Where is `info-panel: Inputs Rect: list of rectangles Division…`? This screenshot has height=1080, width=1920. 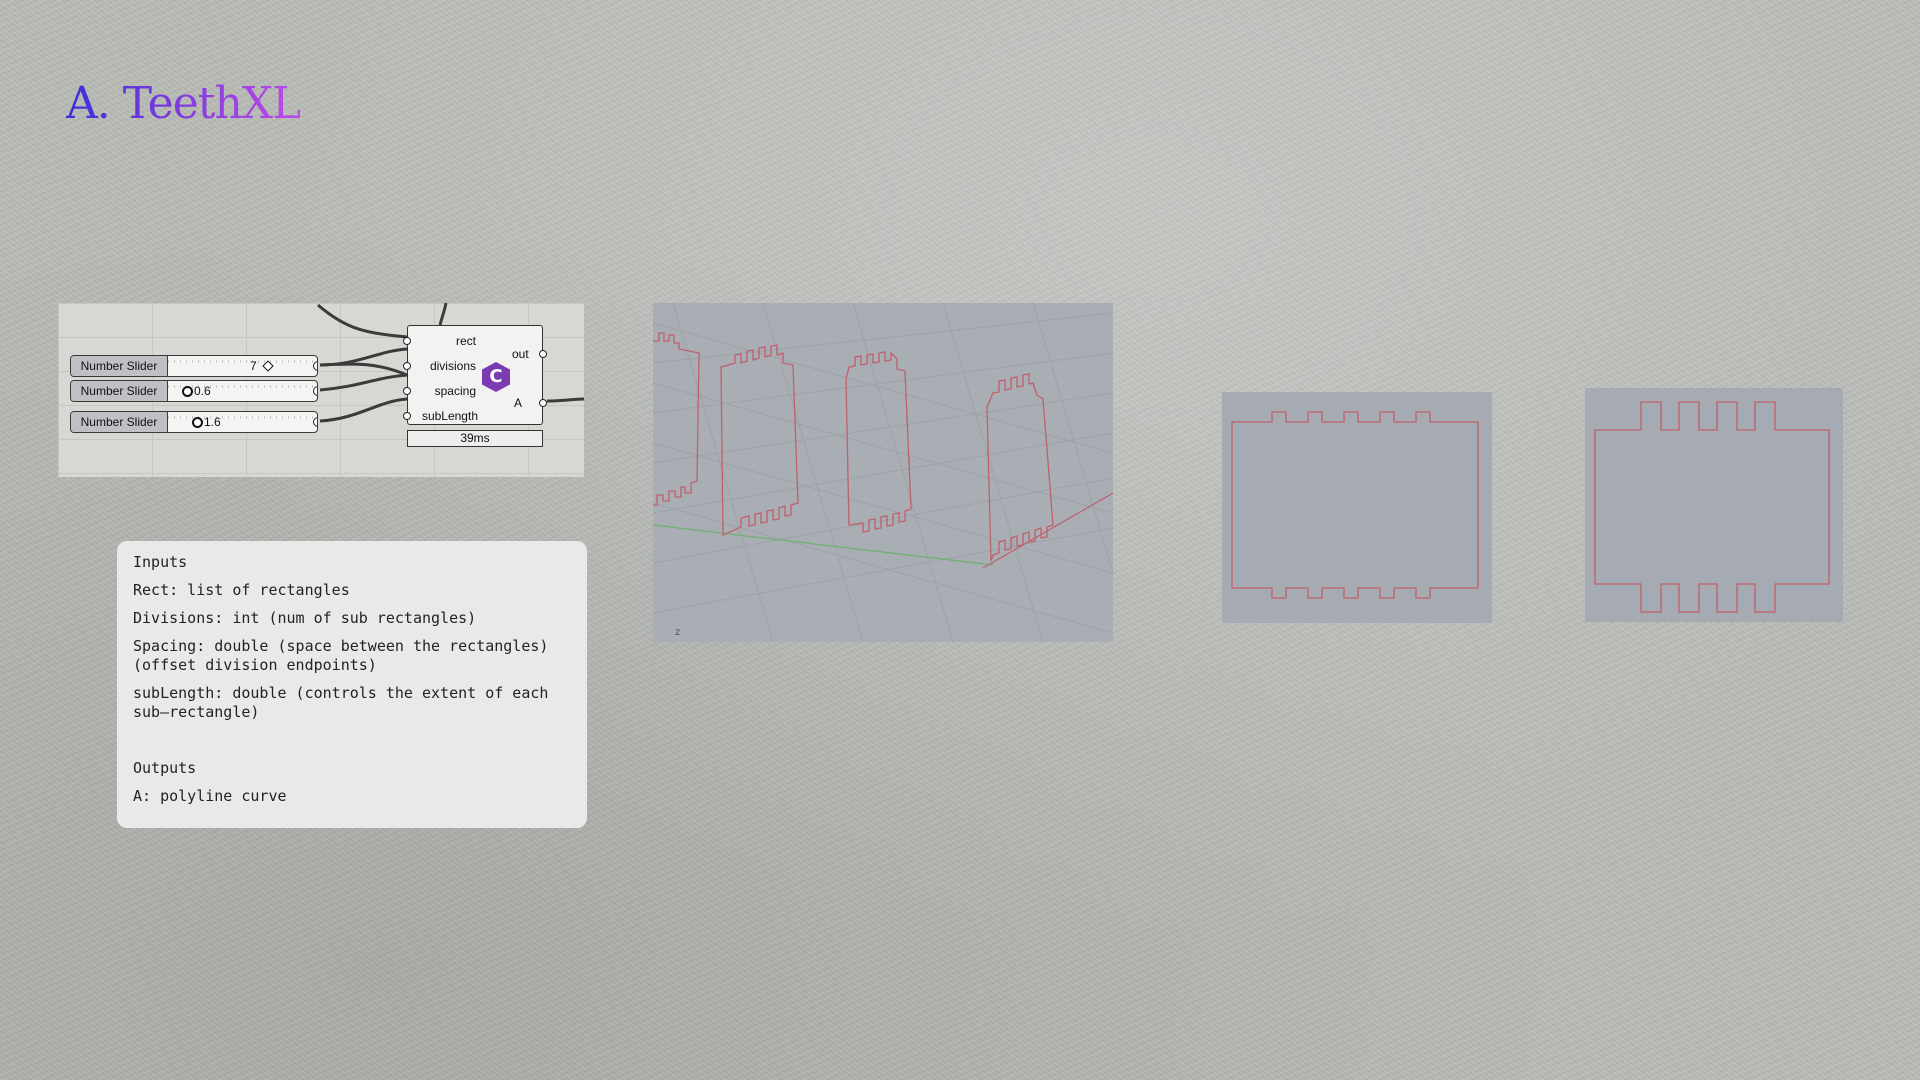 info-panel: Inputs Rect: list of rectangles Division… is located at coordinates (352, 684).